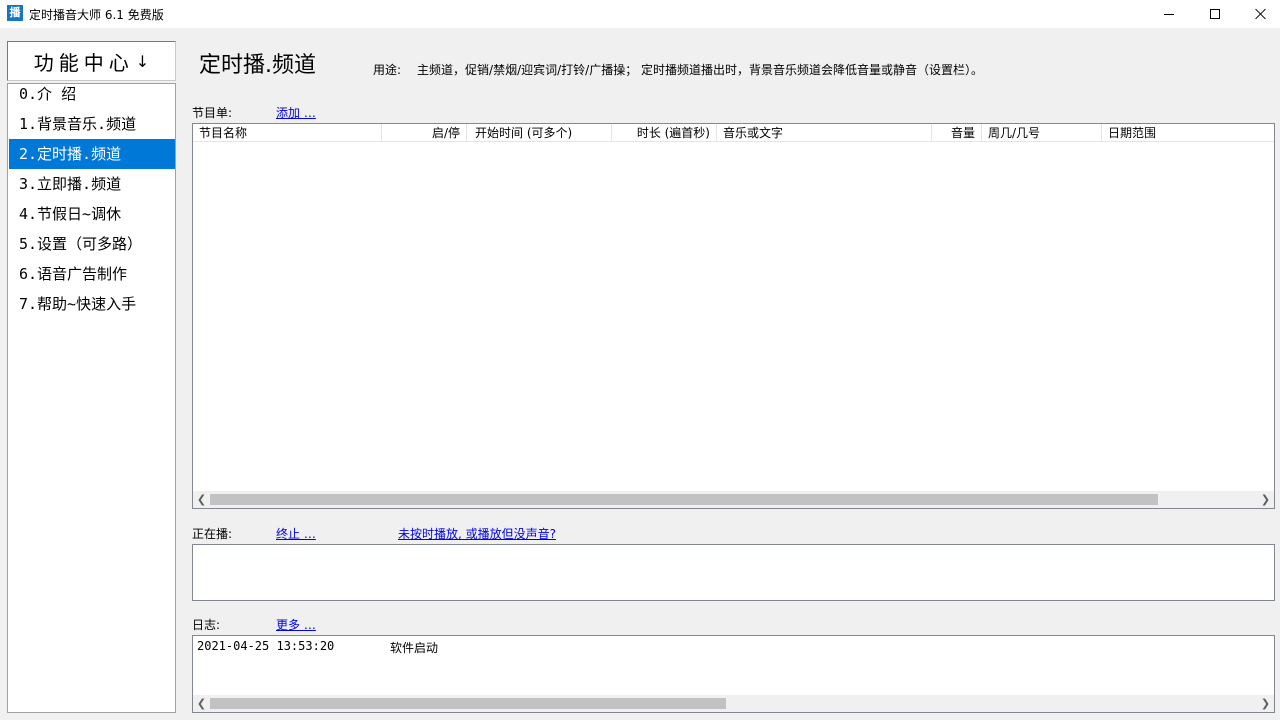 The height and width of the screenshot is (720, 1280). What do you see at coordinates (92, 154) in the screenshot?
I see `sidebar-item-scheduled-play: 2.定时播.频道` at bounding box center [92, 154].